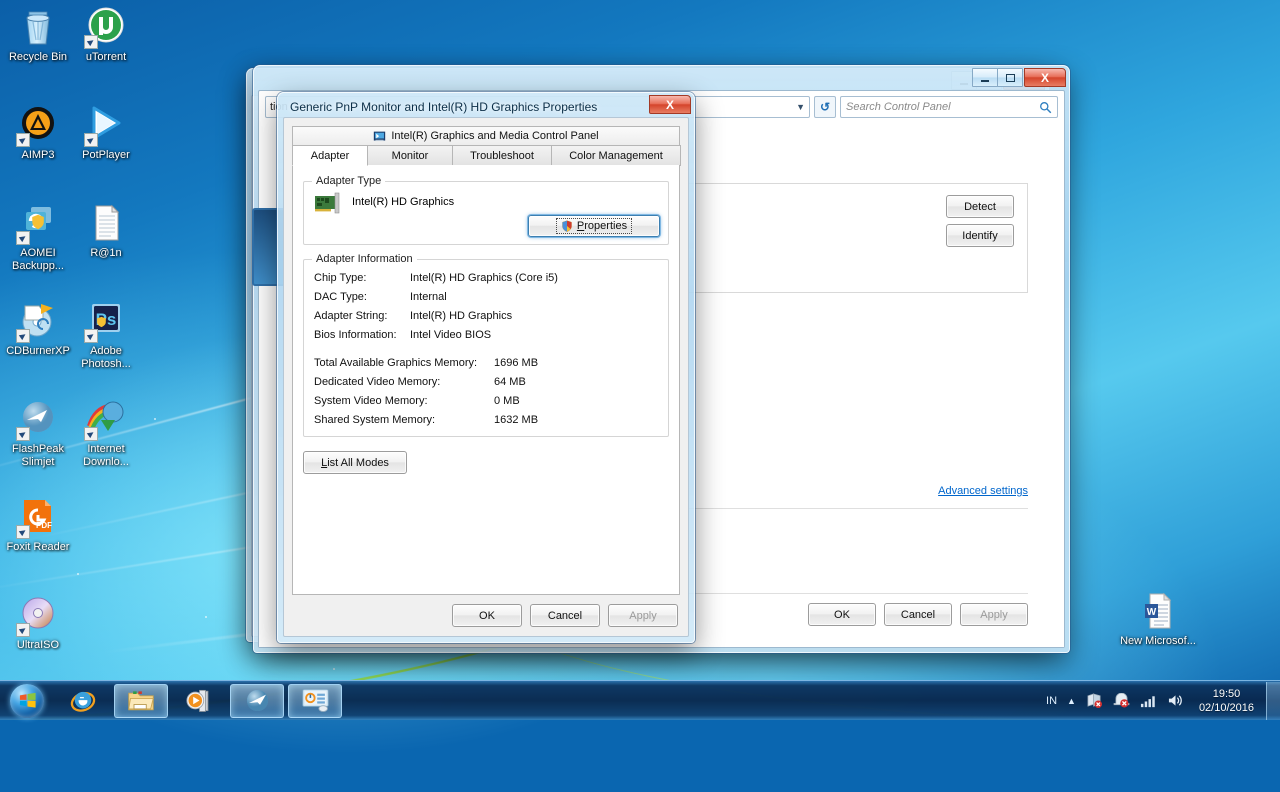 This screenshot has width=1280, height=792. Describe the element at coordinates (502, 155) in the screenshot. I see `tab-troubleshoot: Troubleshoot` at that location.